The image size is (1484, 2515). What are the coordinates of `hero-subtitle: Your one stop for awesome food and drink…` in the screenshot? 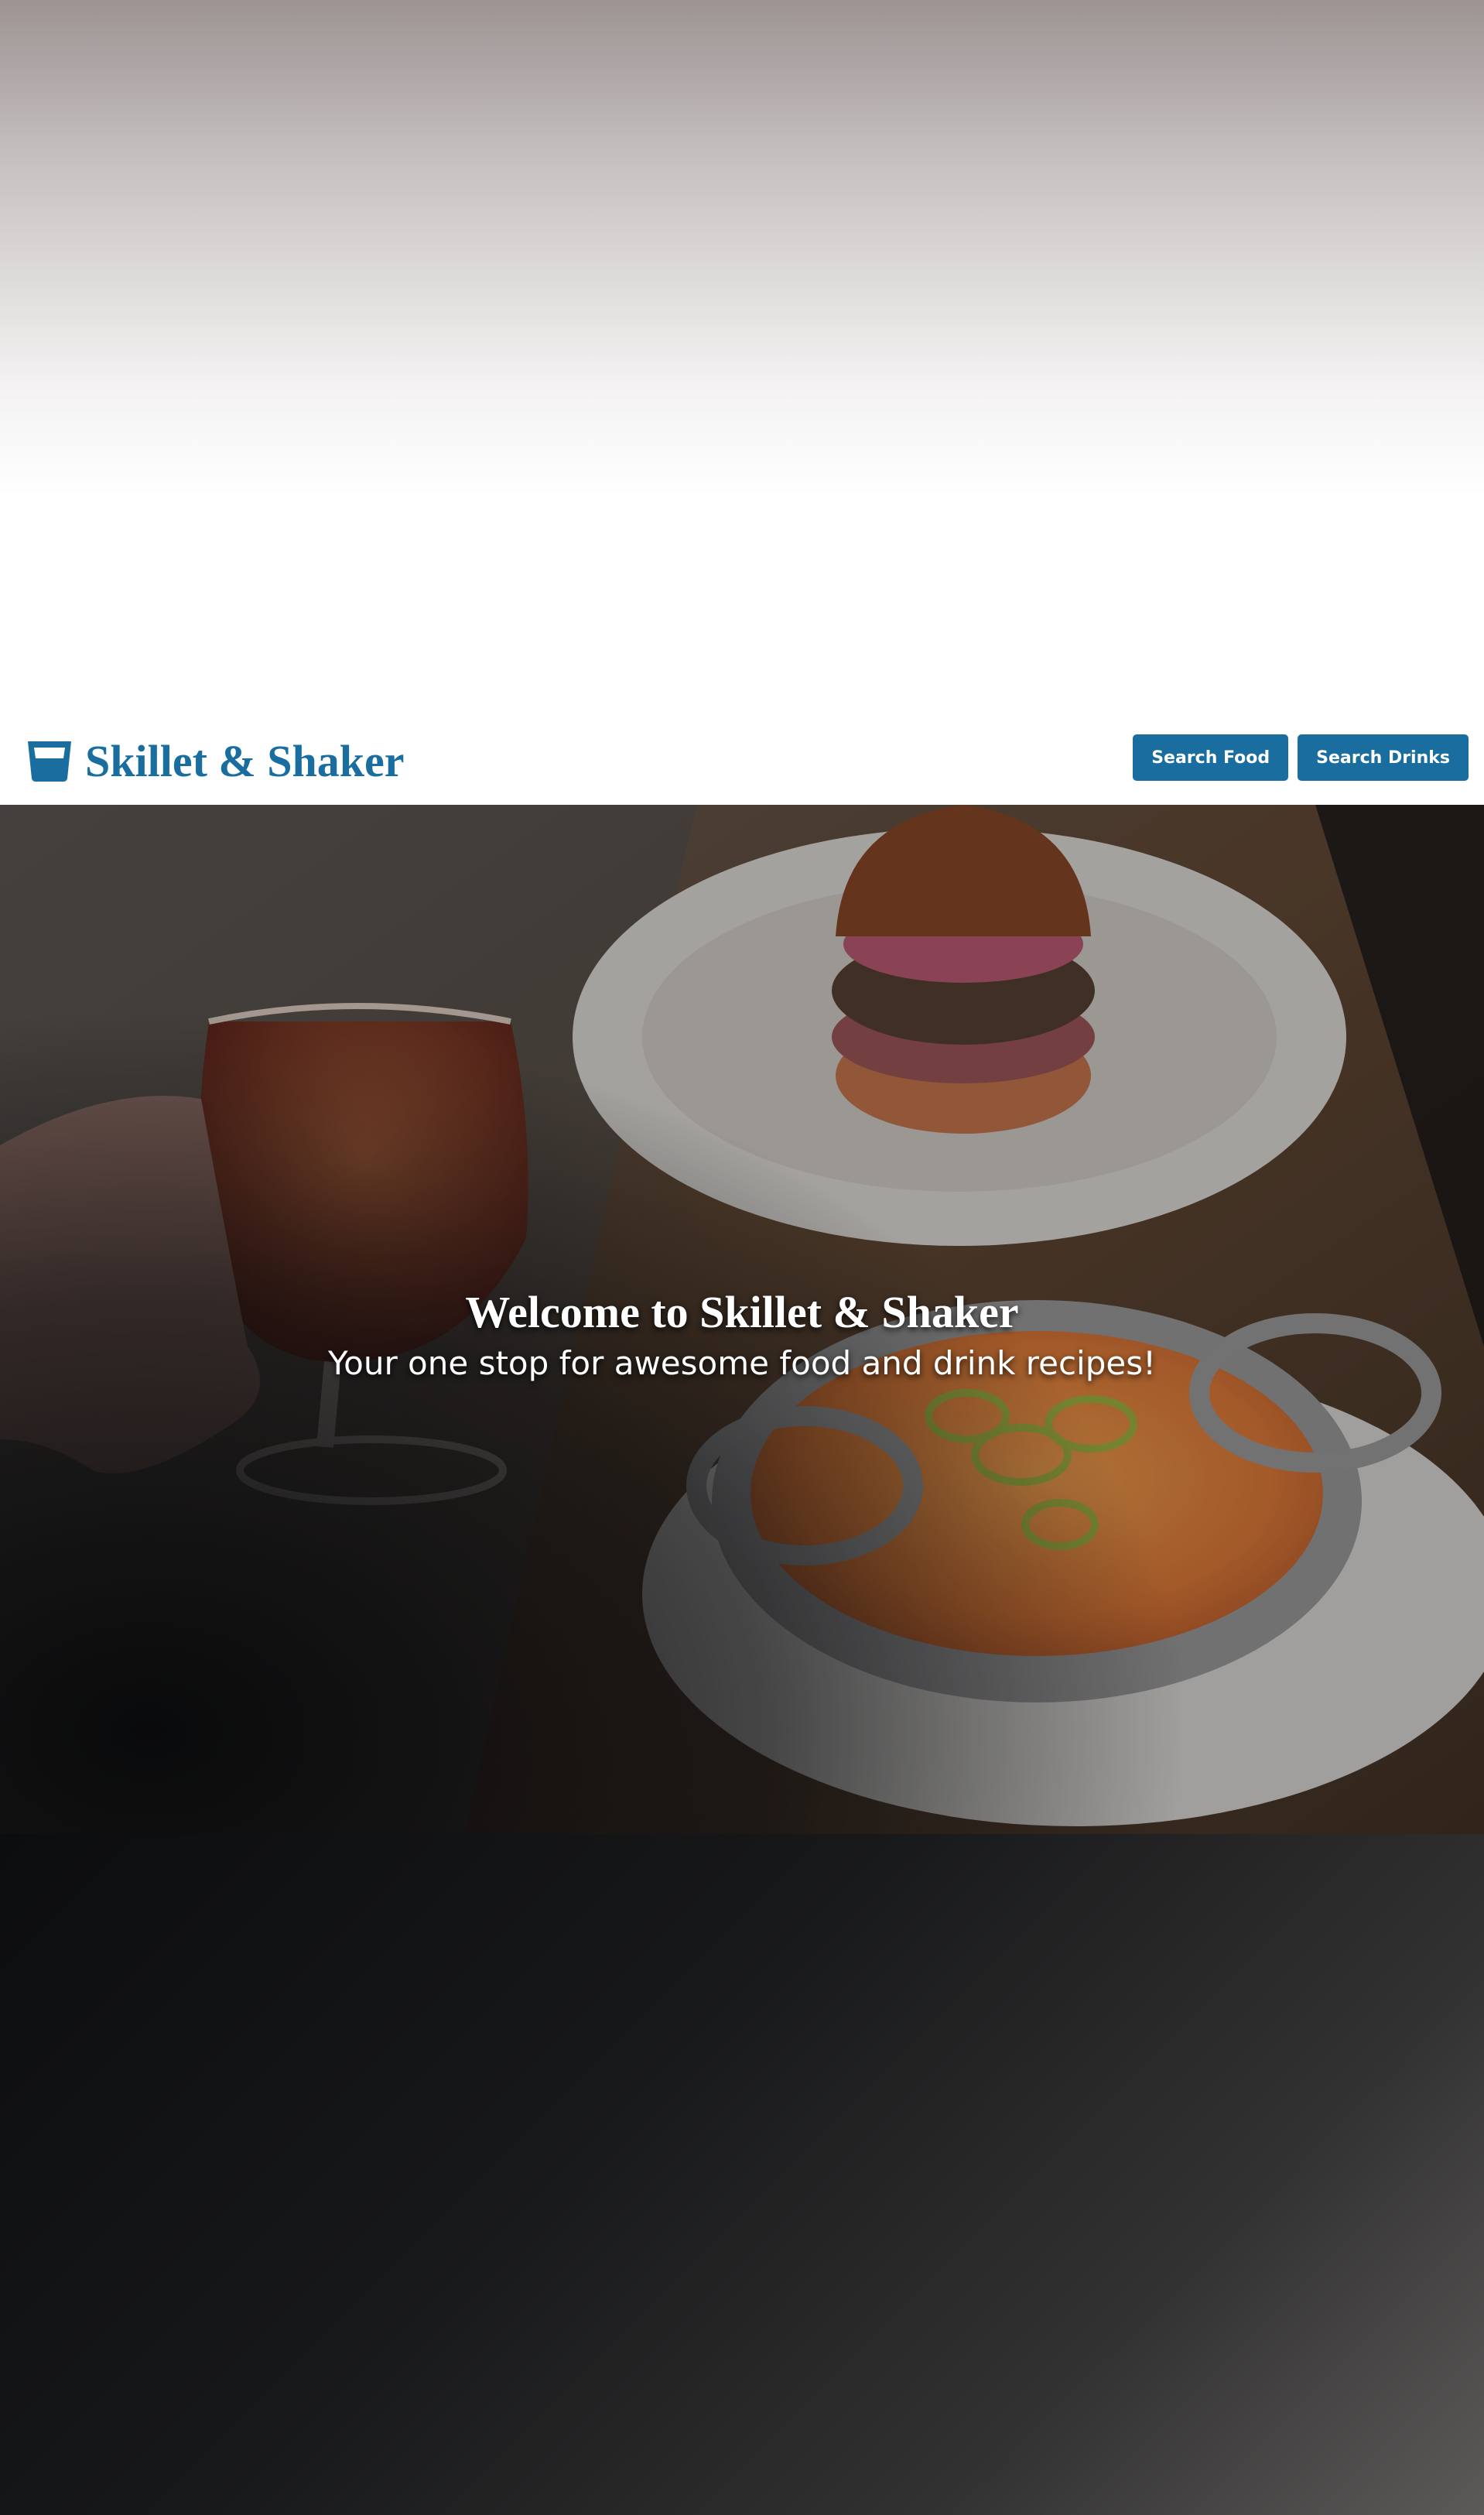 It's located at (742, 1363).